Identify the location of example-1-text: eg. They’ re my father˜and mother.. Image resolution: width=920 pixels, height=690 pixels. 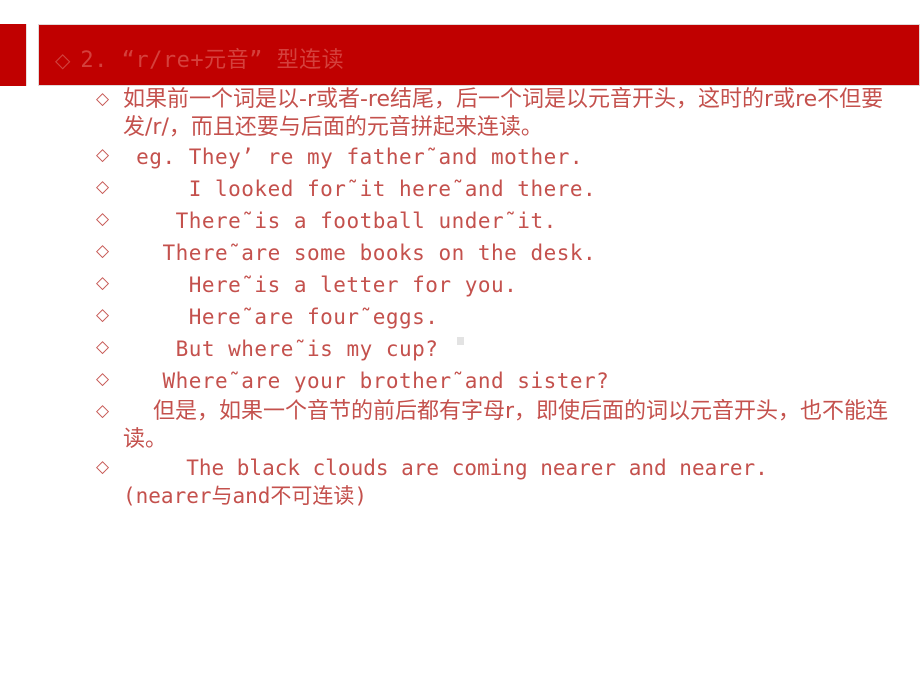
(353, 157).